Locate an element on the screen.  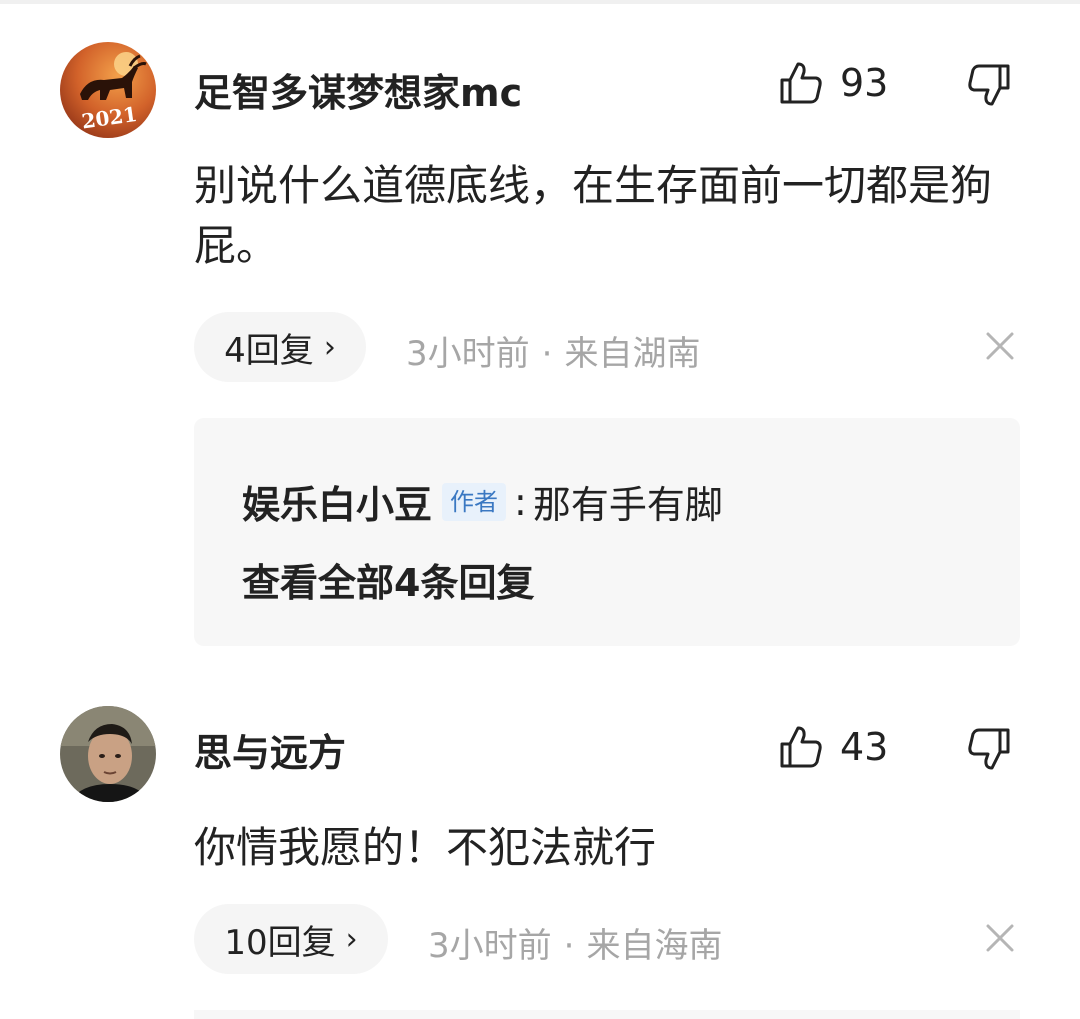
reply-preview-box-partial is located at coordinates (607, 1014).